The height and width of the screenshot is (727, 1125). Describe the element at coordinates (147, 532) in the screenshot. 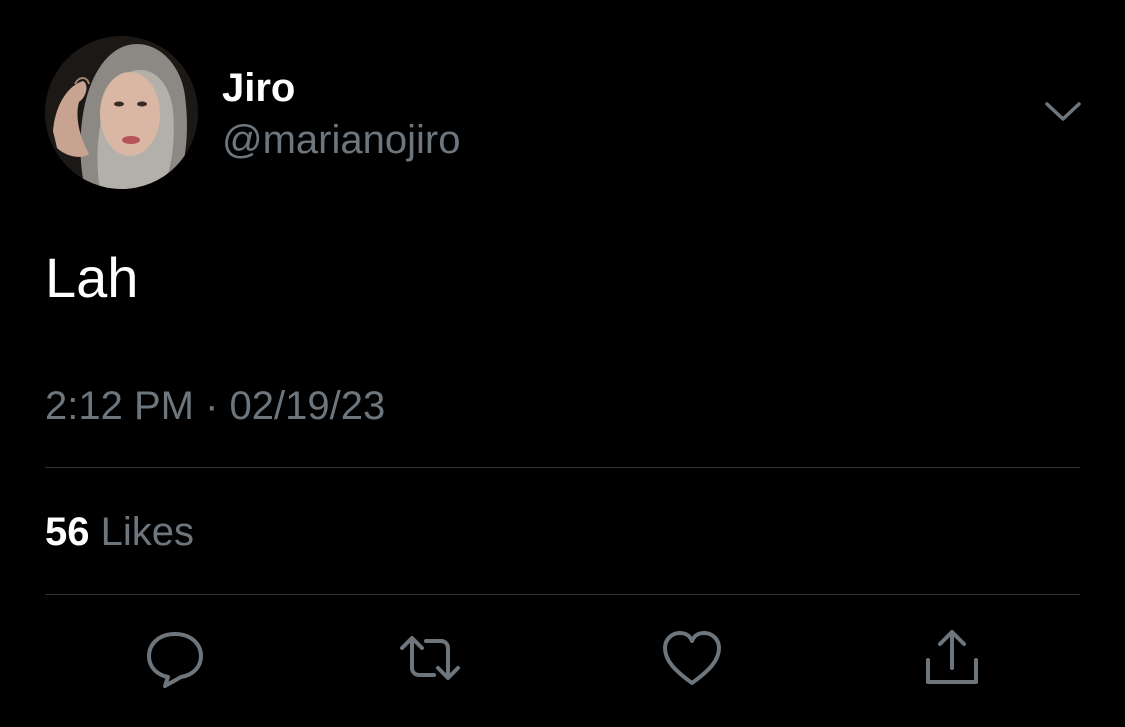

I see `likes-label: Likes` at that location.